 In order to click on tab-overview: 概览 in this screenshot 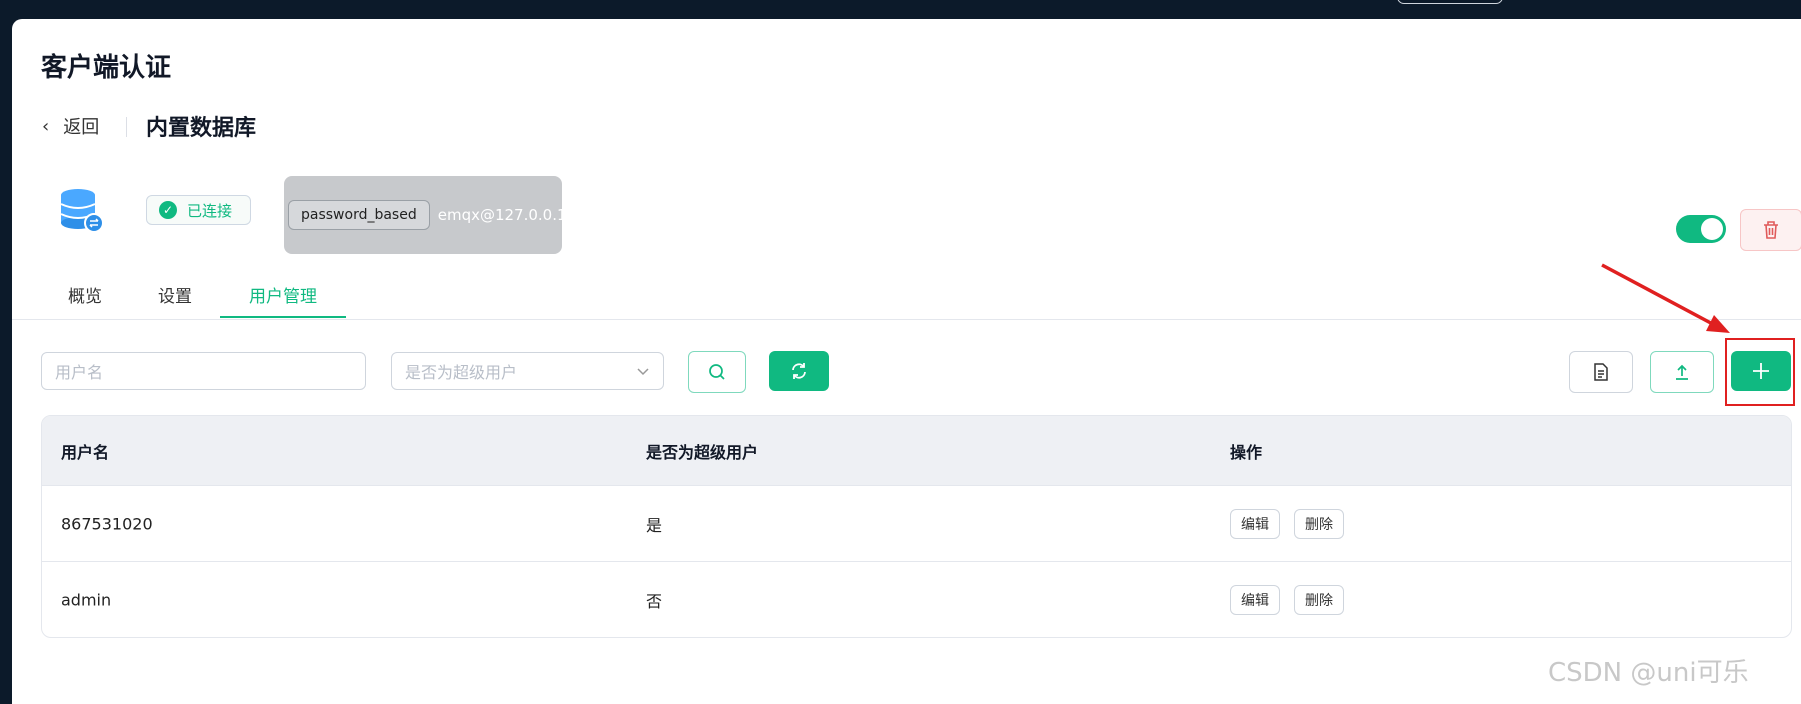, I will do `click(85, 294)`.